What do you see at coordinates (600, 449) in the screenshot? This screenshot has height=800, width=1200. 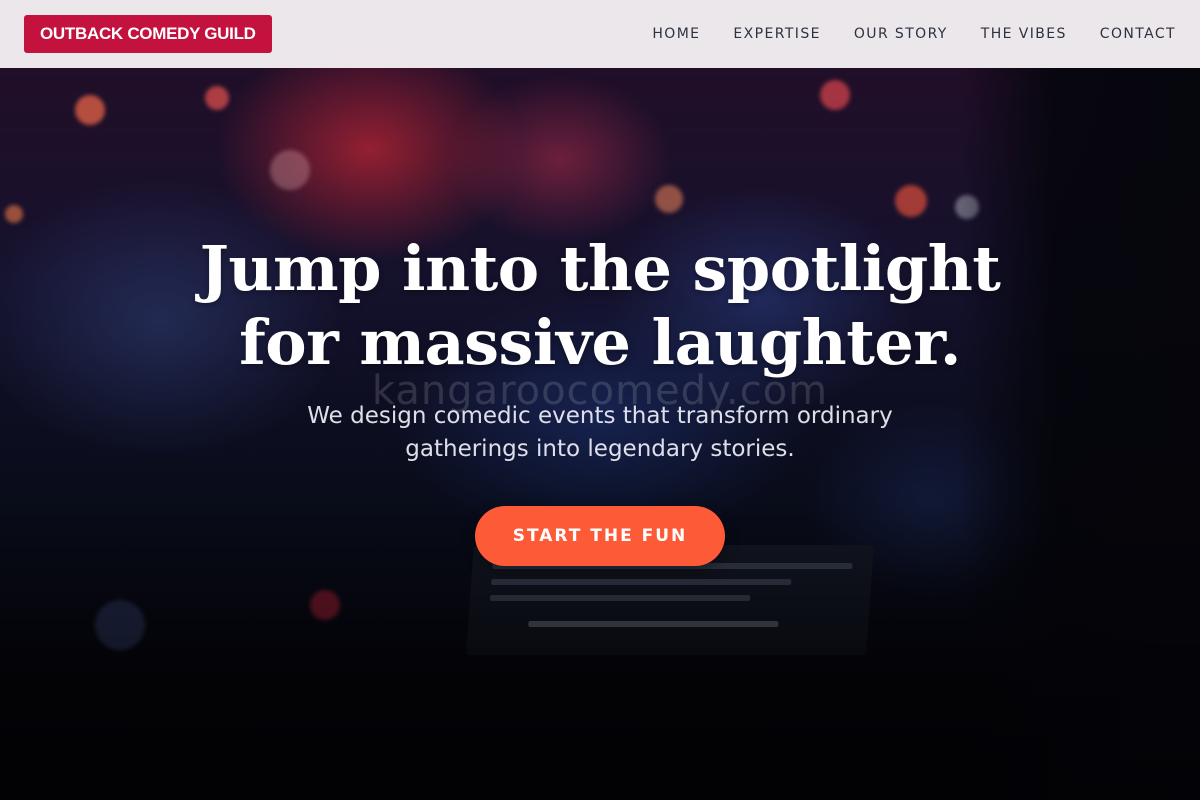 I see `hero-subtitle-line: gatherings into legendary stories.` at bounding box center [600, 449].